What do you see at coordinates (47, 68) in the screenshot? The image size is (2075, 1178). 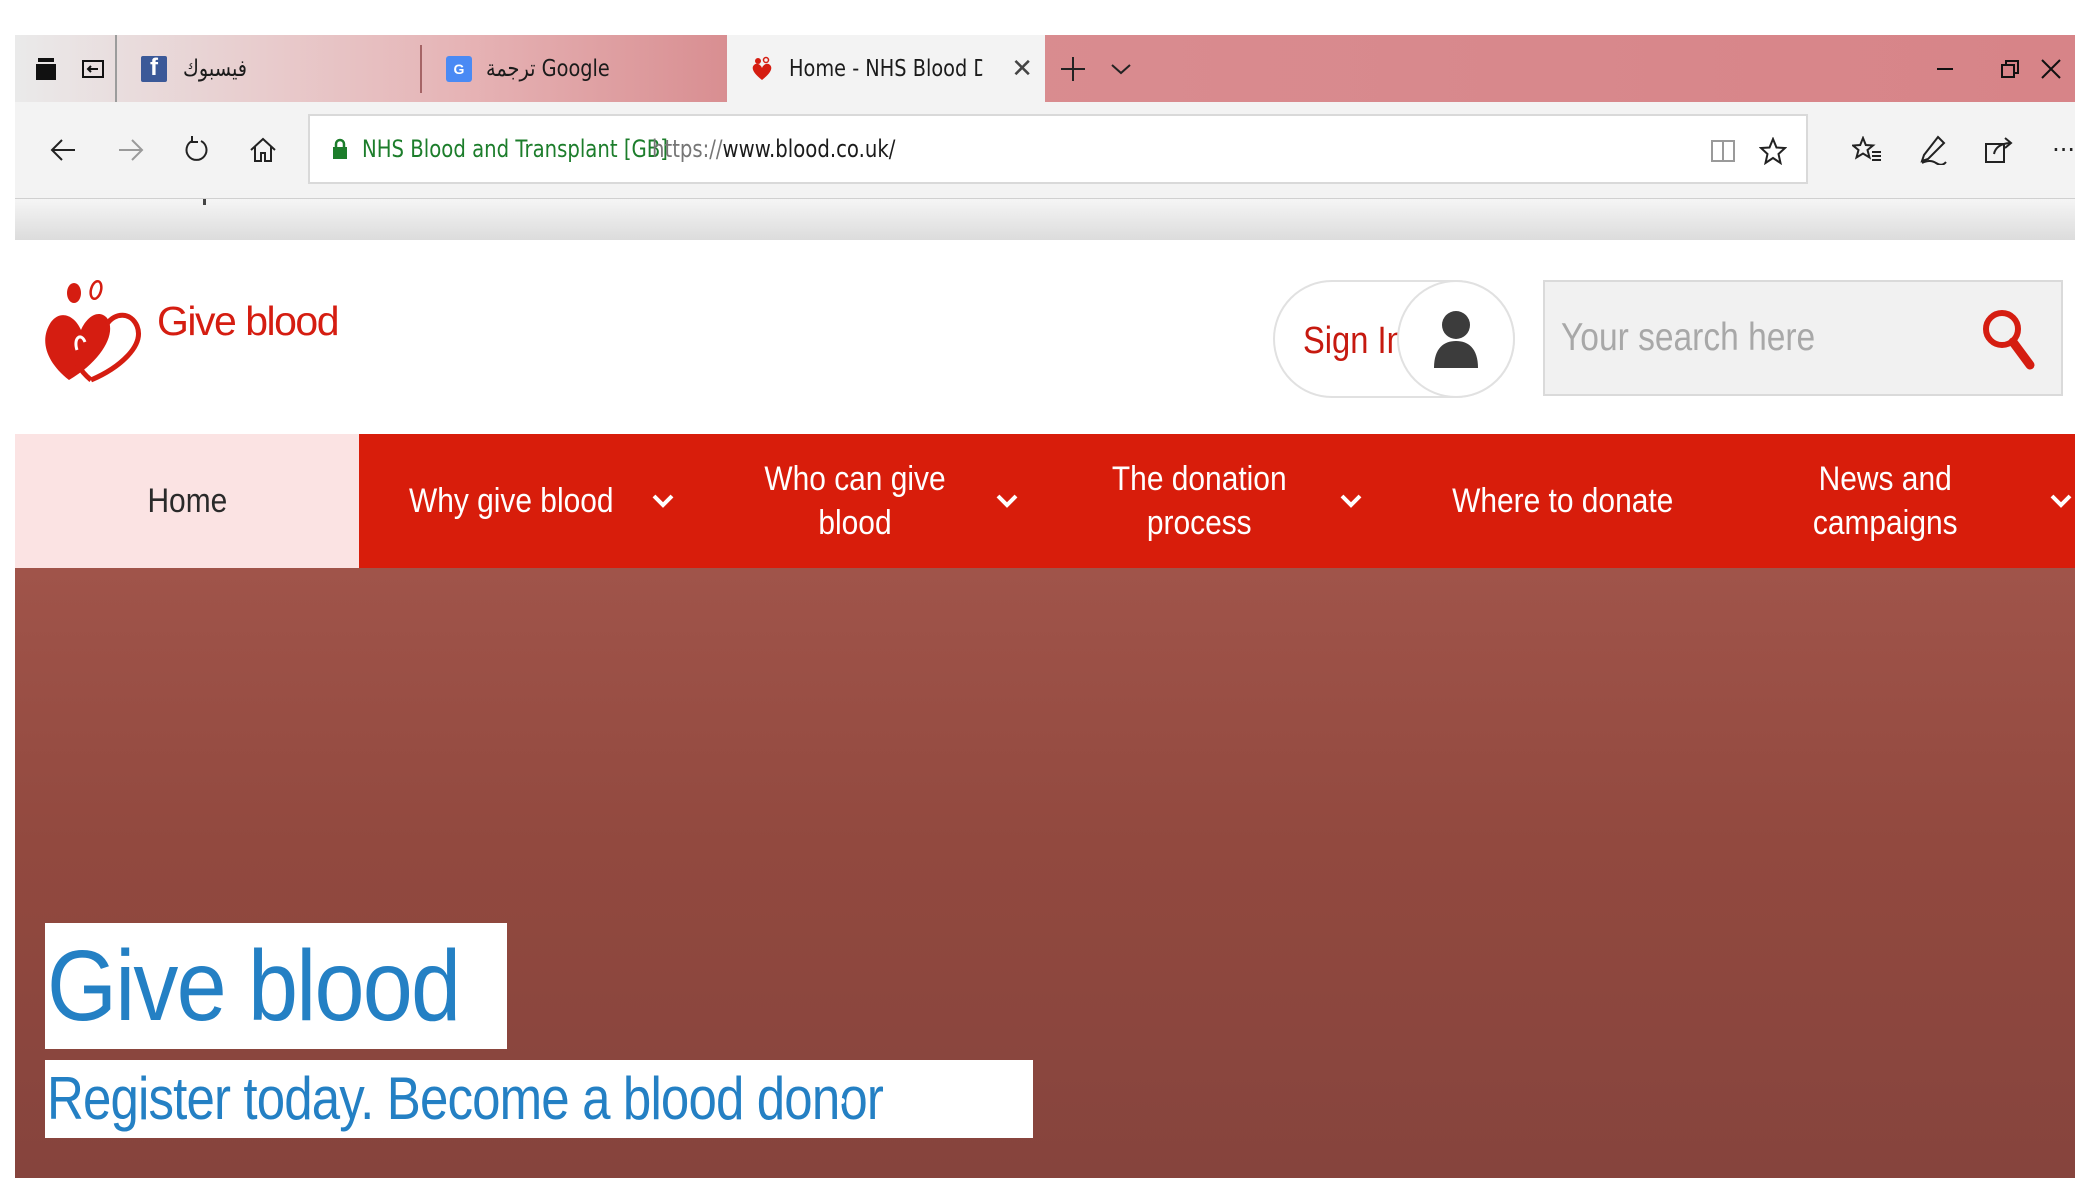 I see `set-aside-tabs-icon` at bounding box center [47, 68].